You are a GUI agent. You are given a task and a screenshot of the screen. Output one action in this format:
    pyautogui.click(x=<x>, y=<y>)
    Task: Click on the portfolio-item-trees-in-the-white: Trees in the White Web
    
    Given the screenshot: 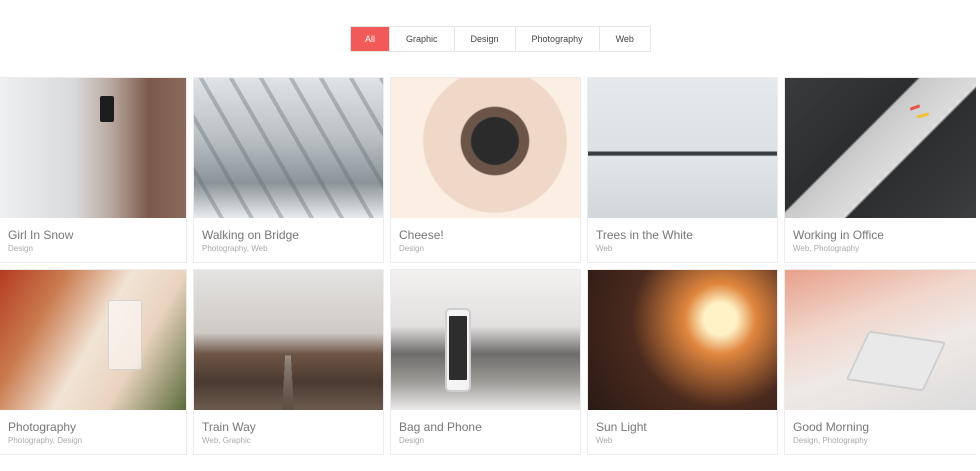 What is the action you would take?
    pyautogui.click(x=682, y=170)
    